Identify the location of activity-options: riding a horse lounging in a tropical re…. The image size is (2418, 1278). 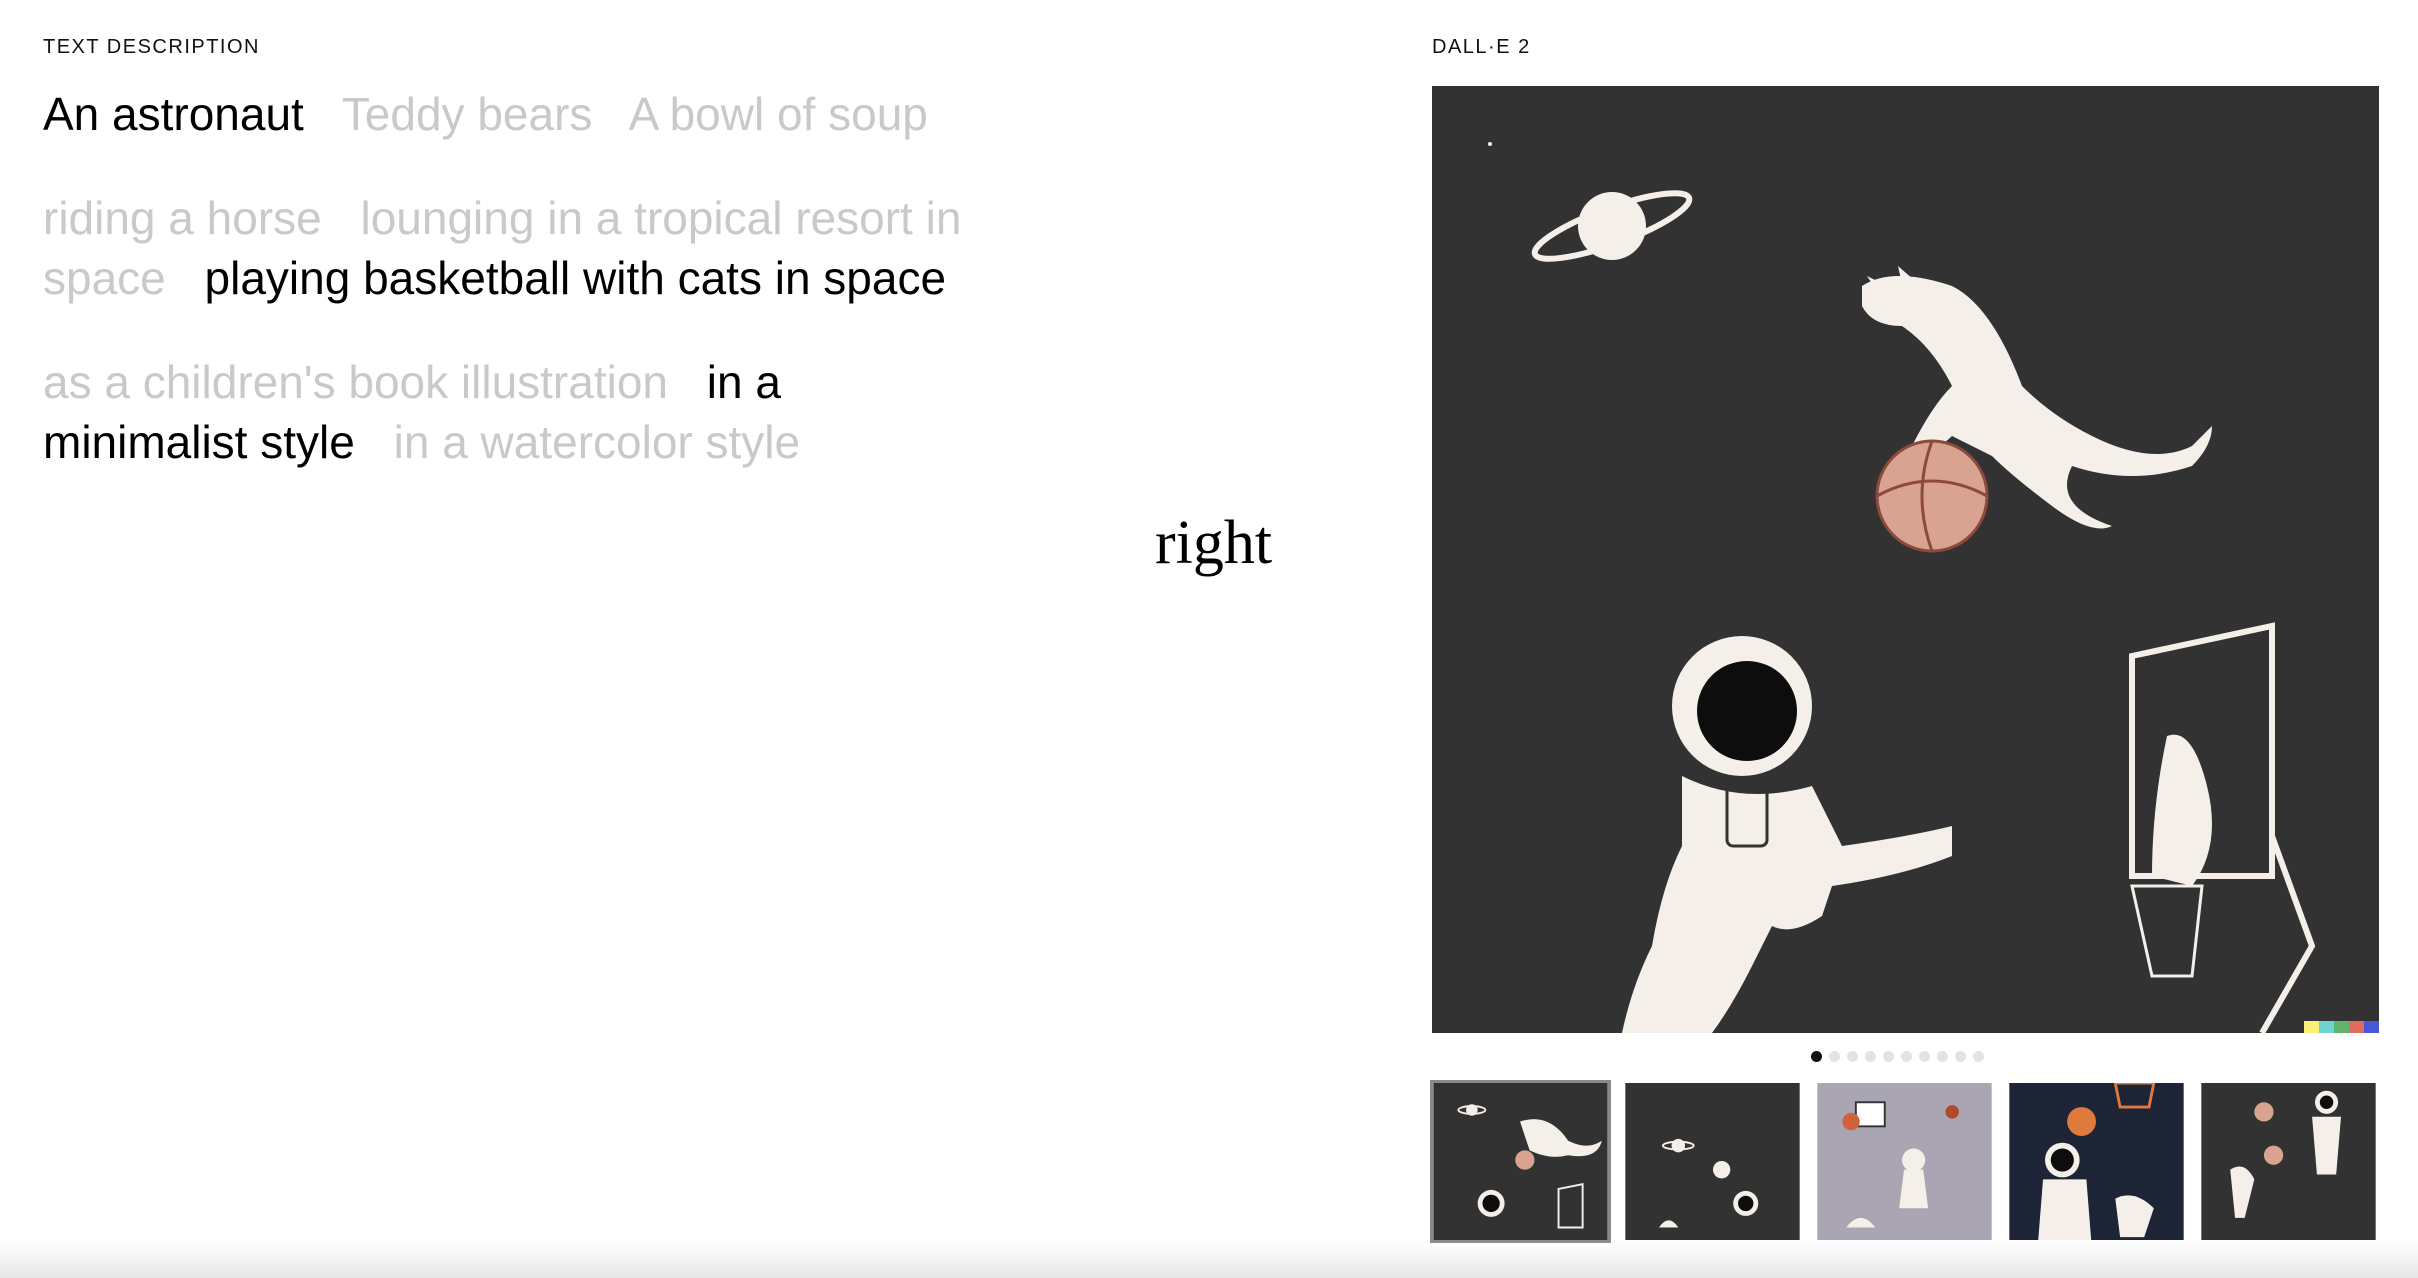
(523, 248).